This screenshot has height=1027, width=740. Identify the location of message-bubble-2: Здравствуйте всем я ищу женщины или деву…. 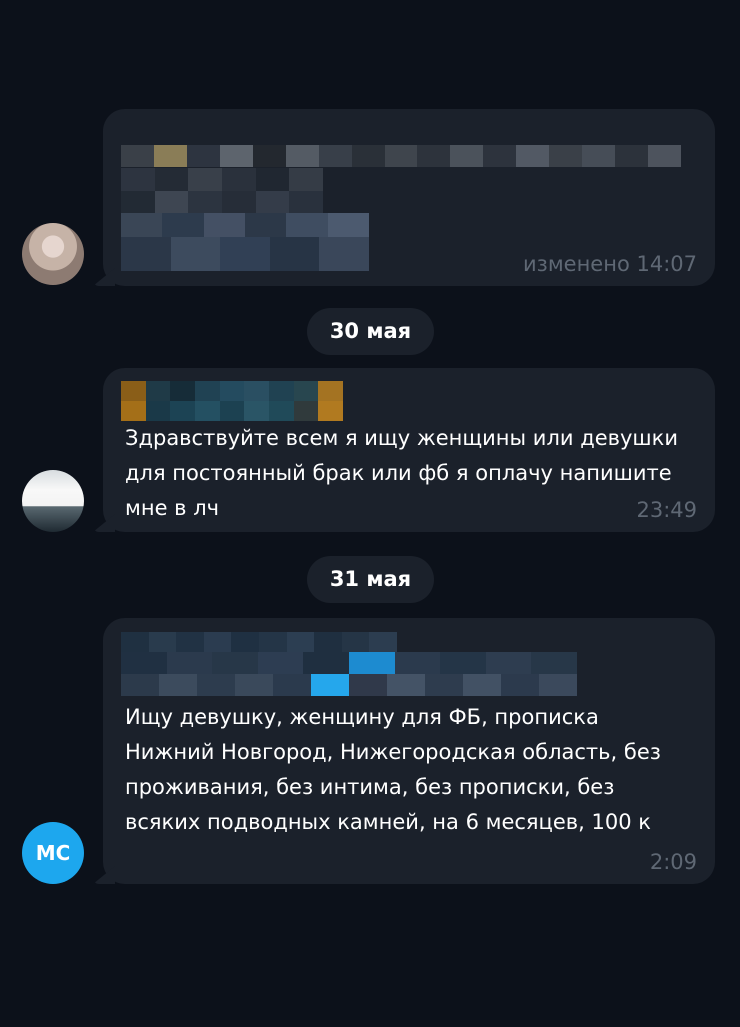
(404, 450).